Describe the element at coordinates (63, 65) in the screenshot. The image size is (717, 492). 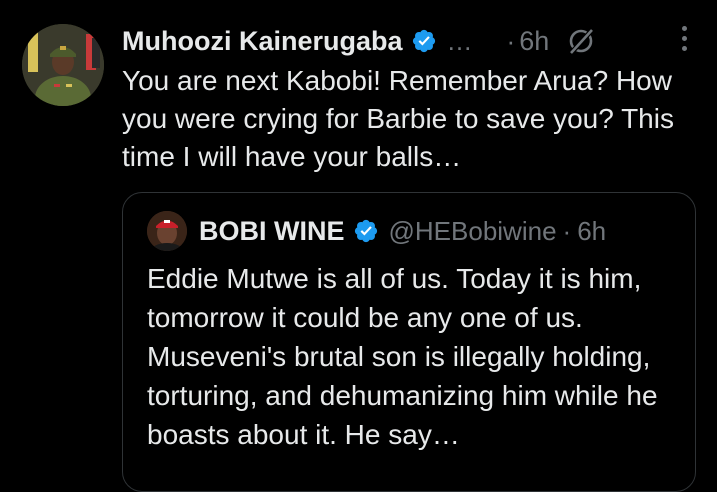
I see `author-avatar` at that location.